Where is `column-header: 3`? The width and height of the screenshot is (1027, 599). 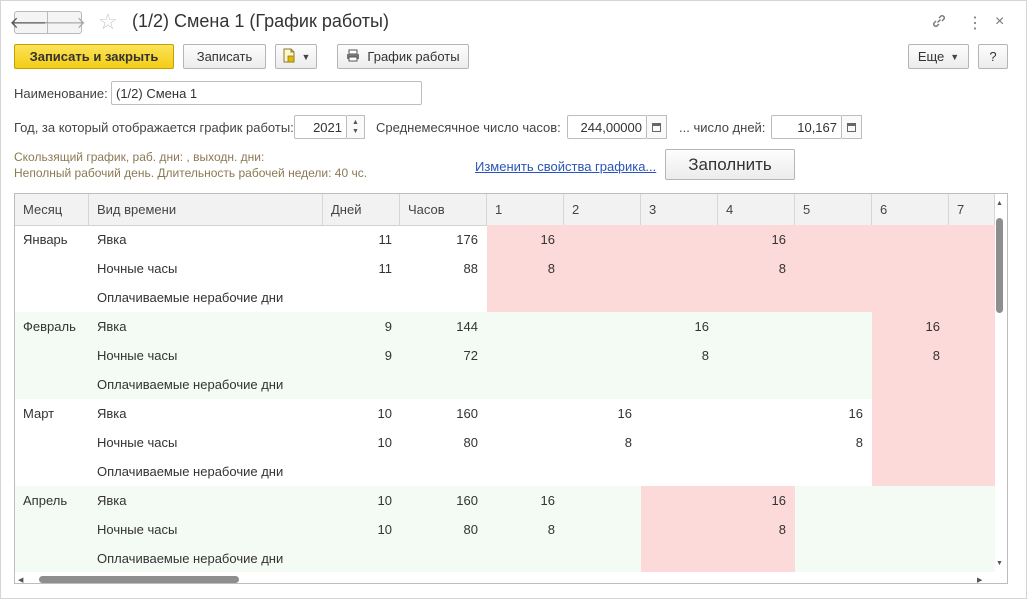 column-header: 3 is located at coordinates (679, 209).